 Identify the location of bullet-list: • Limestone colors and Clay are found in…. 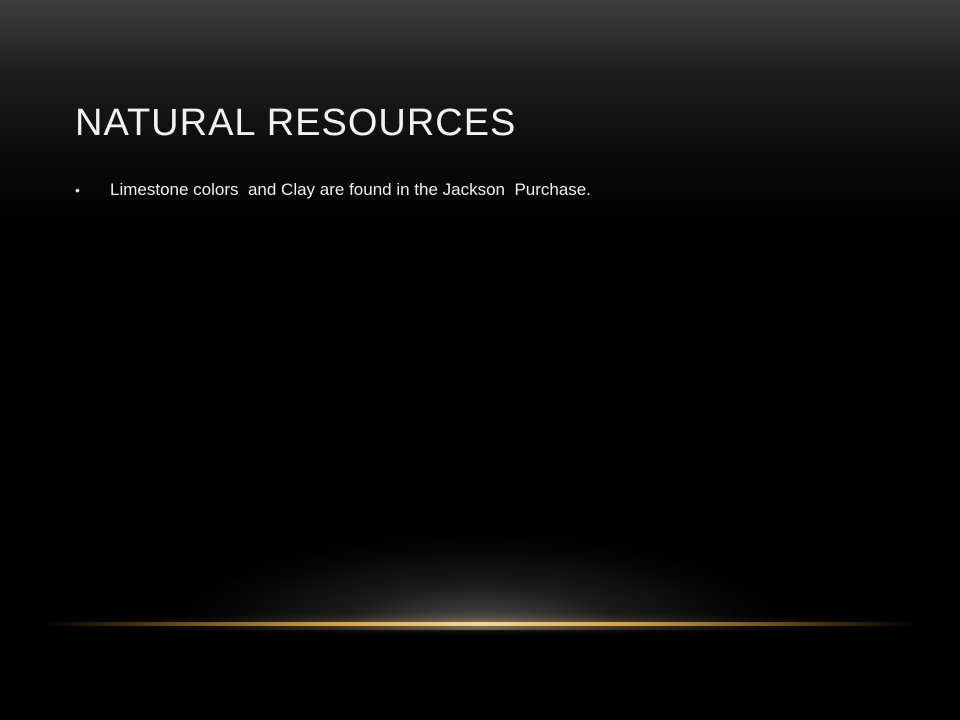
(485, 190).